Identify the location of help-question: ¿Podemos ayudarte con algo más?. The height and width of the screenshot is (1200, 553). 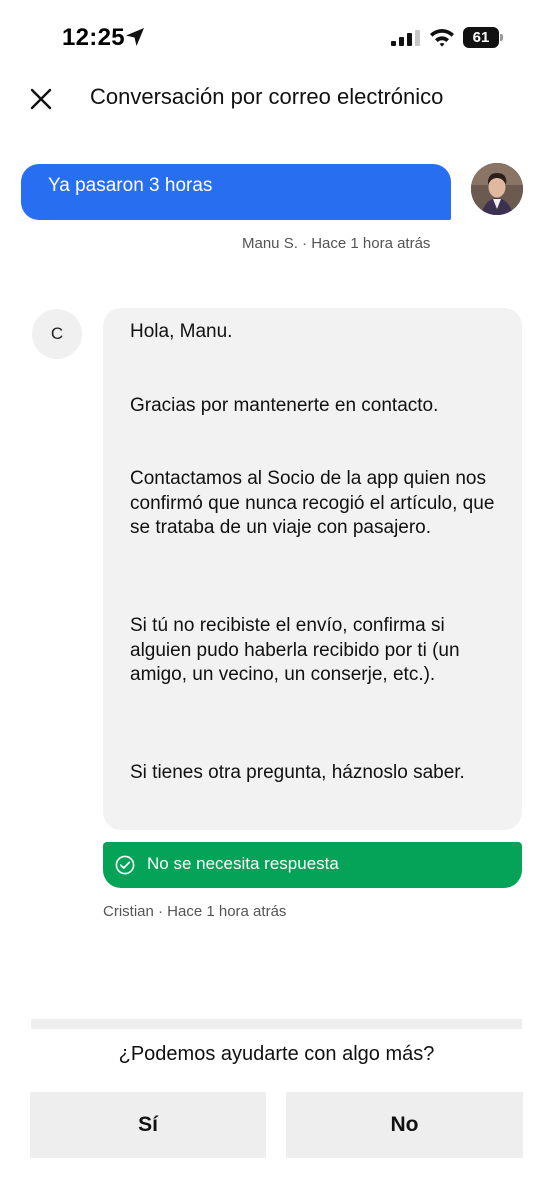
(276, 1054).